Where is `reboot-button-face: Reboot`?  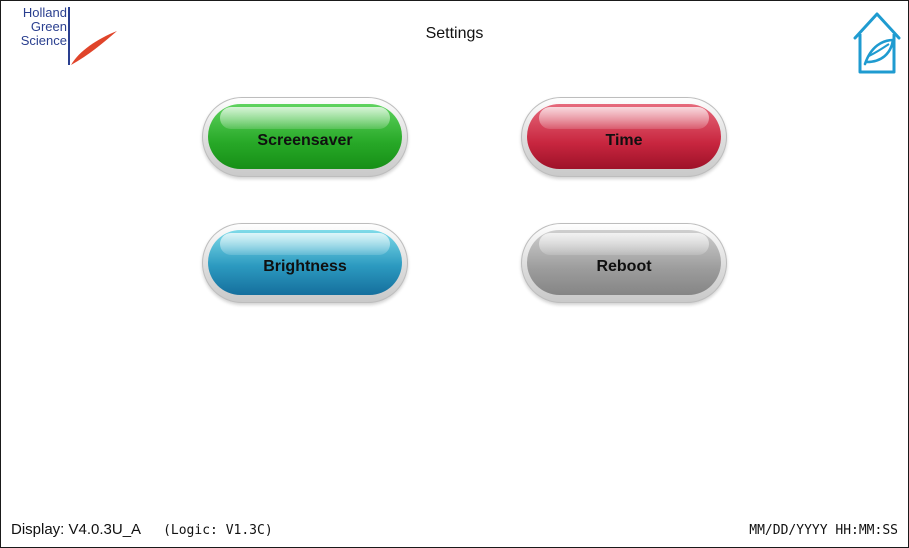 reboot-button-face: Reboot is located at coordinates (624, 262).